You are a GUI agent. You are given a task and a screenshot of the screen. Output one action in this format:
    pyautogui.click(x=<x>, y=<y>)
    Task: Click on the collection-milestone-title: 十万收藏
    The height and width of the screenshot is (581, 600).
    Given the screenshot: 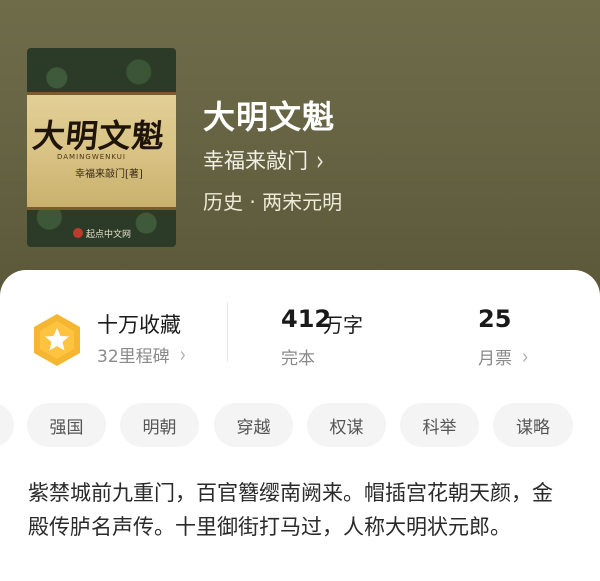 What is the action you would take?
    pyautogui.click(x=139, y=324)
    